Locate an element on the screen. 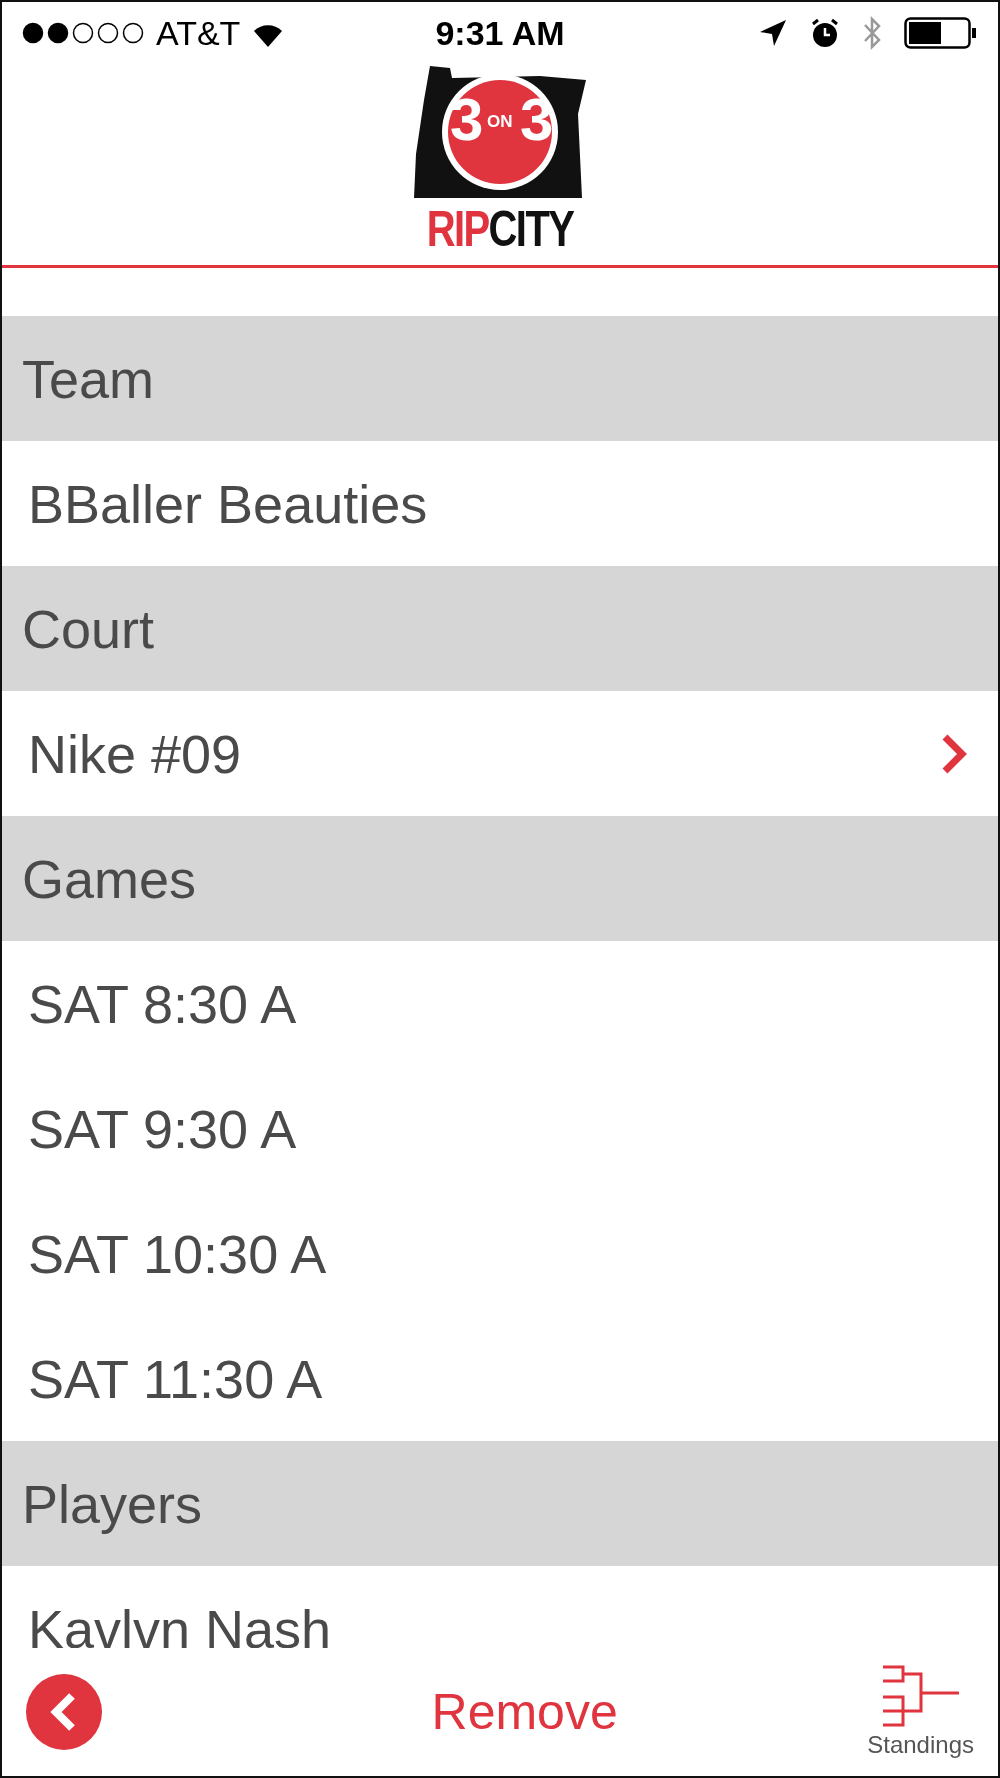  section-header: Team is located at coordinates (500, 378).